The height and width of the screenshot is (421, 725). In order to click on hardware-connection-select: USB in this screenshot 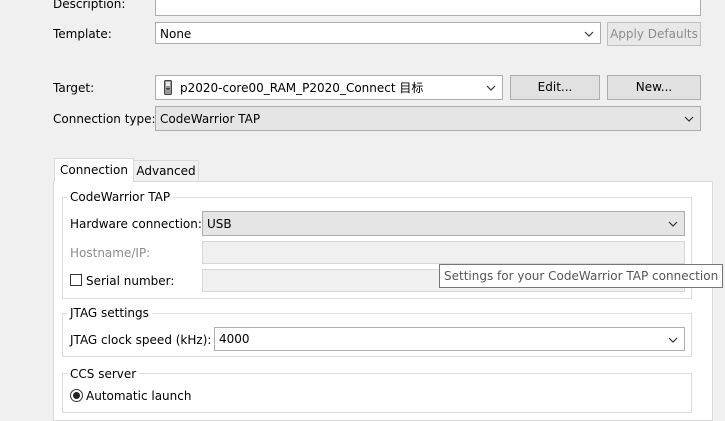, I will do `click(443, 223)`.